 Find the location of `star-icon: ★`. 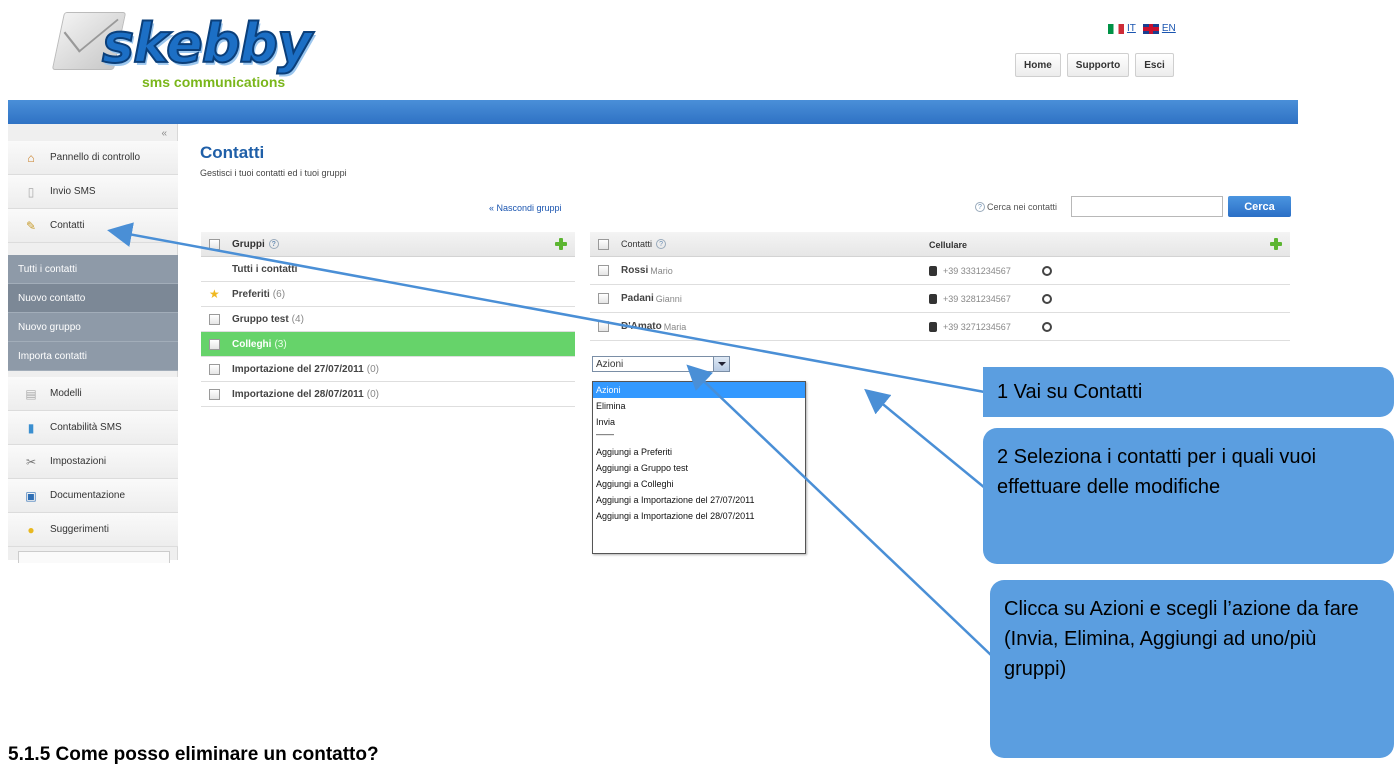

star-icon: ★ is located at coordinates (214, 294).